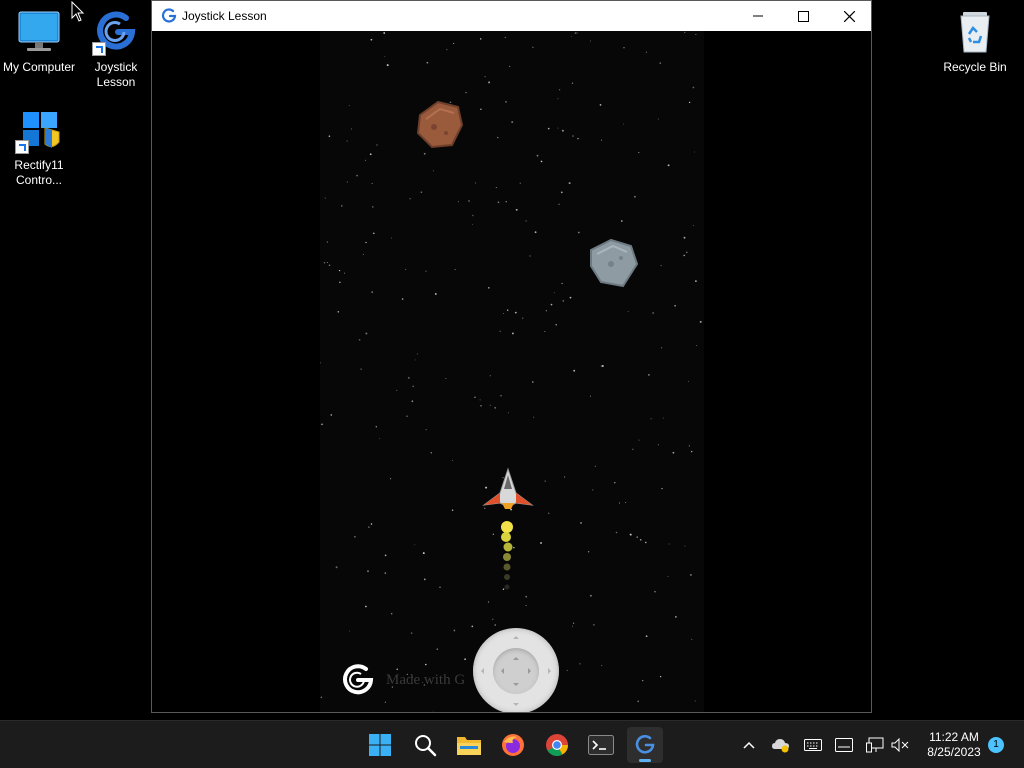 The width and height of the screenshot is (1024, 768). I want to click on tray-touch-keyboard, so click(844, 745).